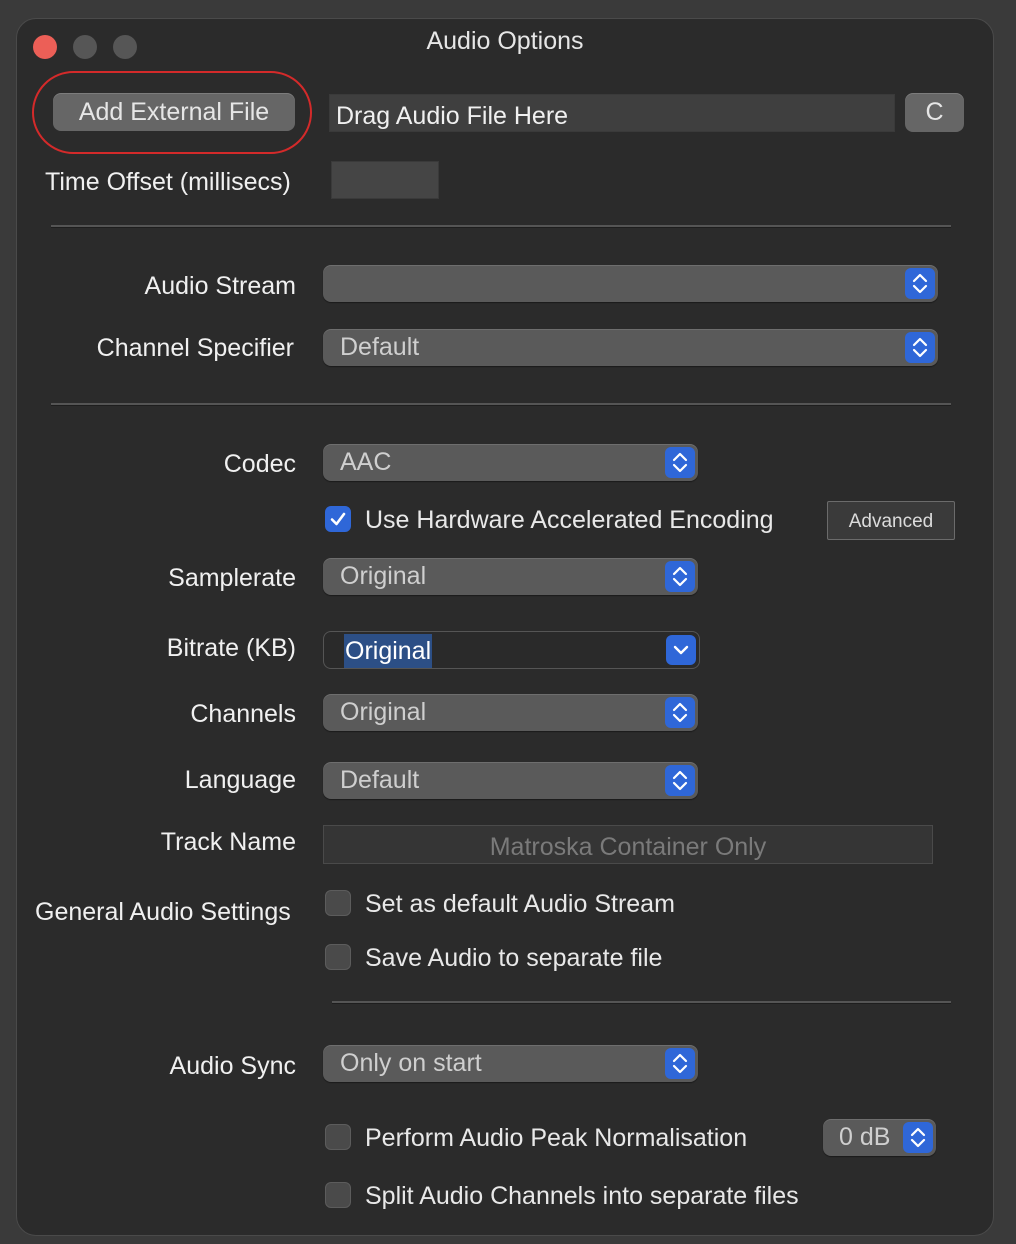 The image size is (1016, 1244). What do you see at coordinates (383, 576) in the screenshot?
I see `samplerate-value: Original` at bounding box center [383, 576].